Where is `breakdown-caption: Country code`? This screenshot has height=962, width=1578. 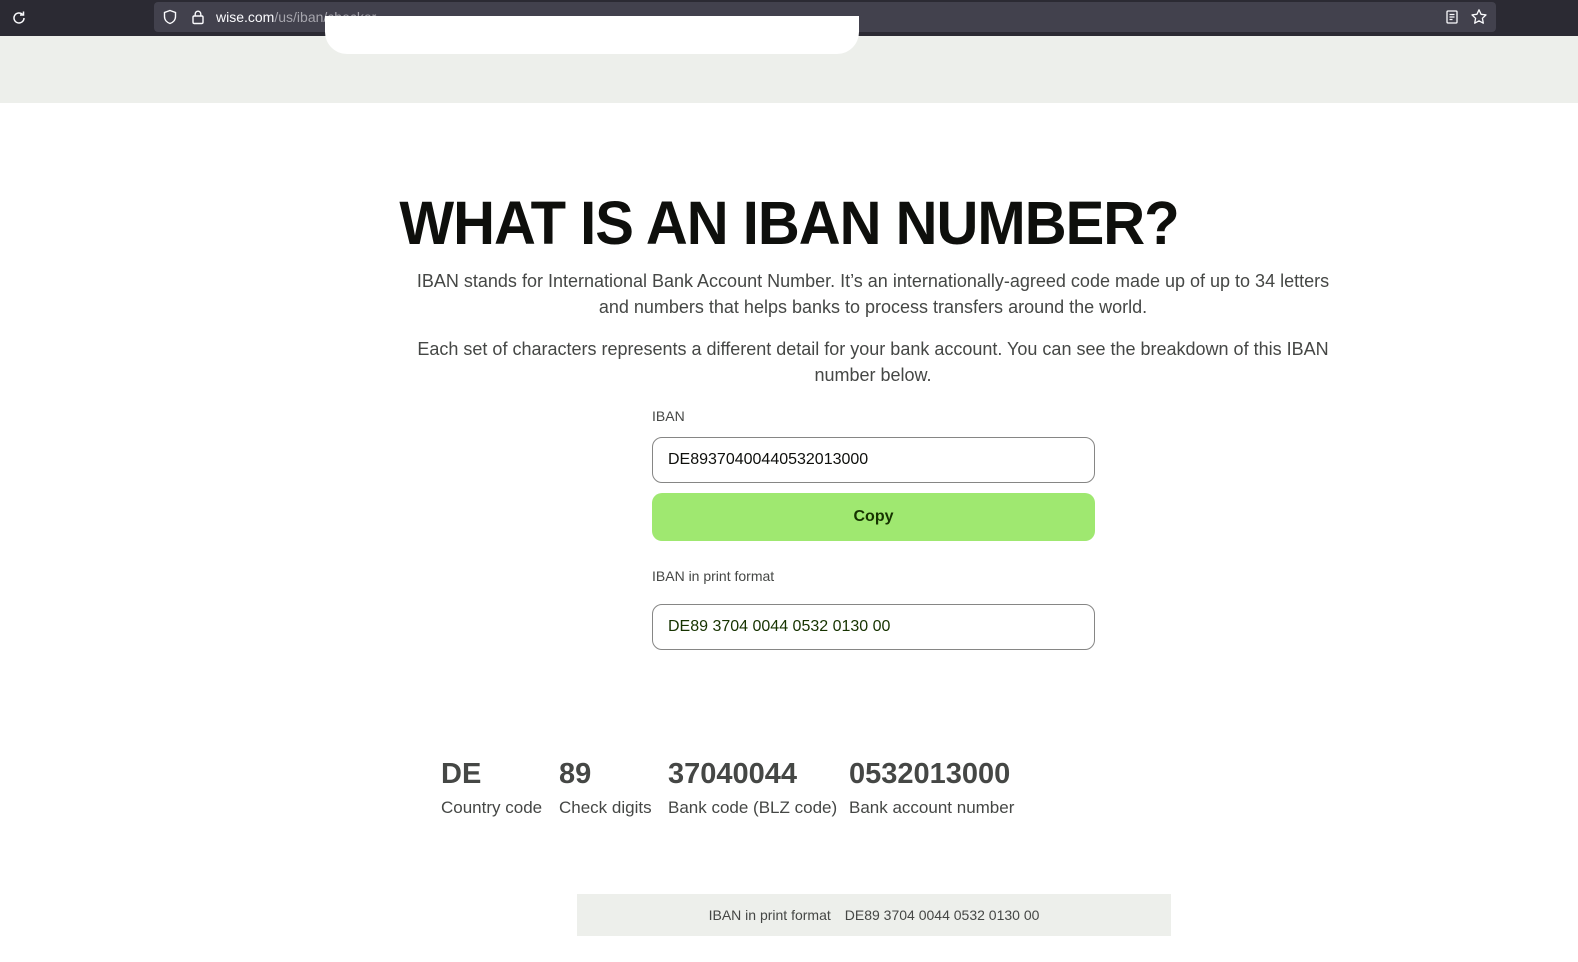
breakdown-caption: Country code is located at coordinates (492, 807).